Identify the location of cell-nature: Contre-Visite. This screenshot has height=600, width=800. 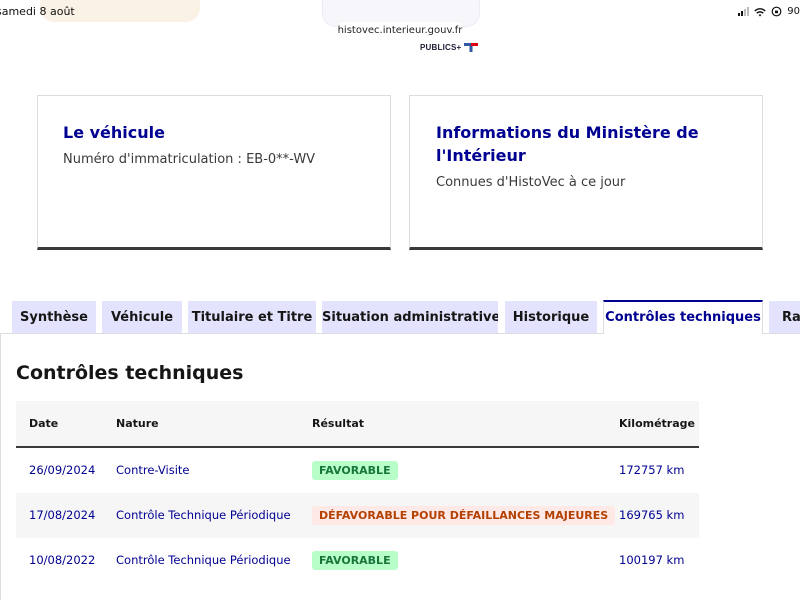
(153, 470).